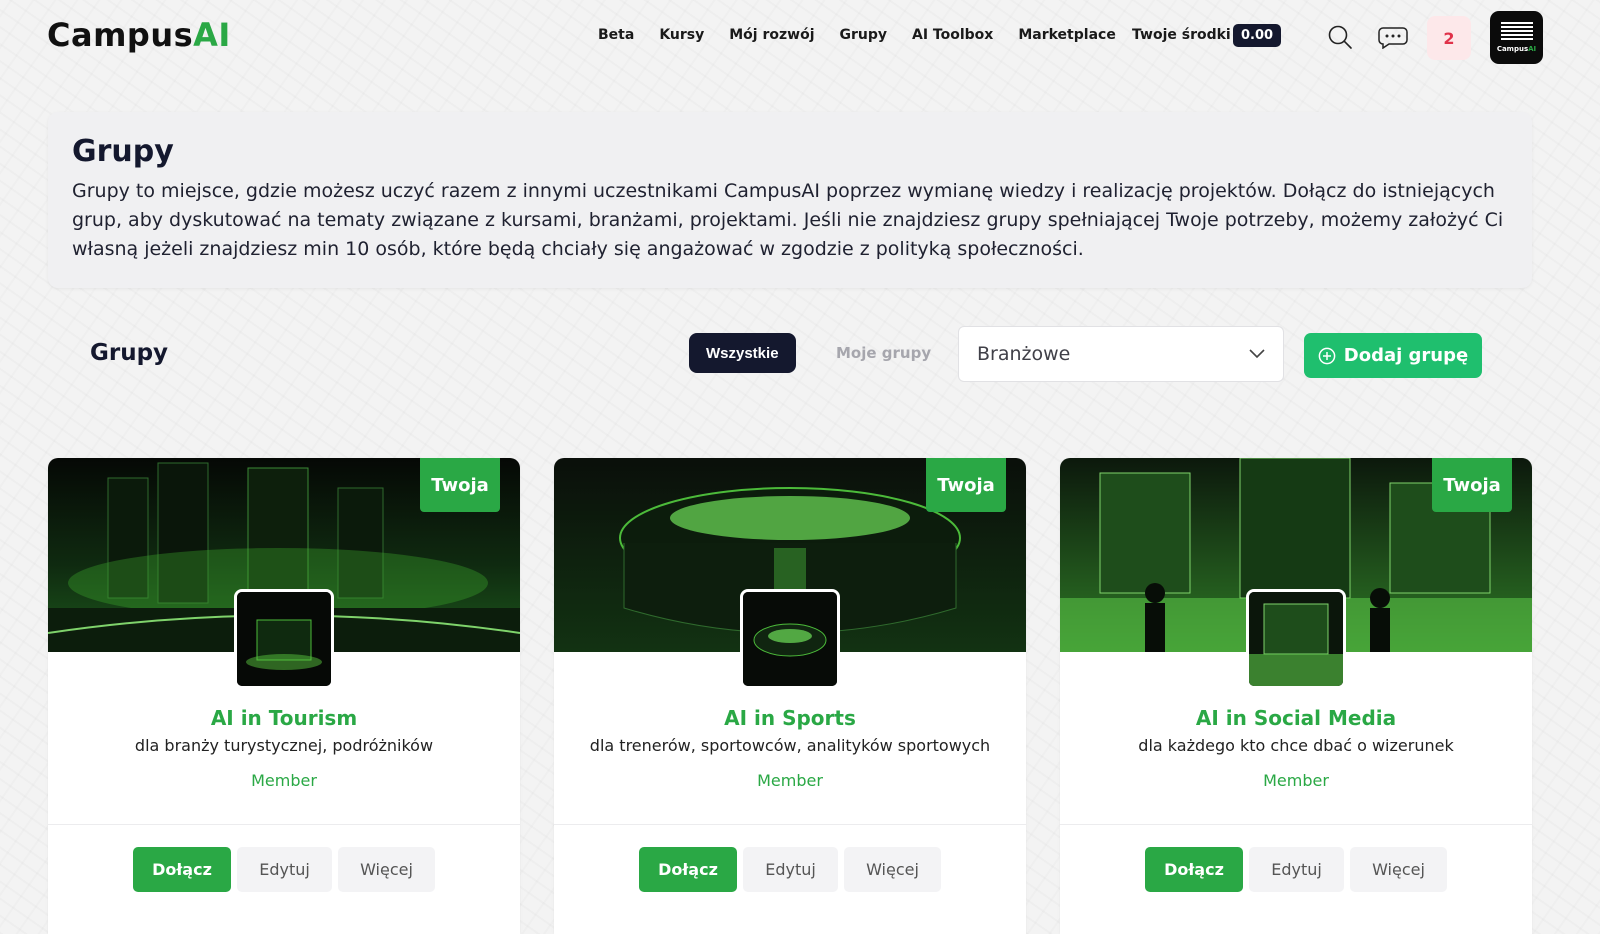  I want to click on groups-section-title: Grupy, so click(129, 353).